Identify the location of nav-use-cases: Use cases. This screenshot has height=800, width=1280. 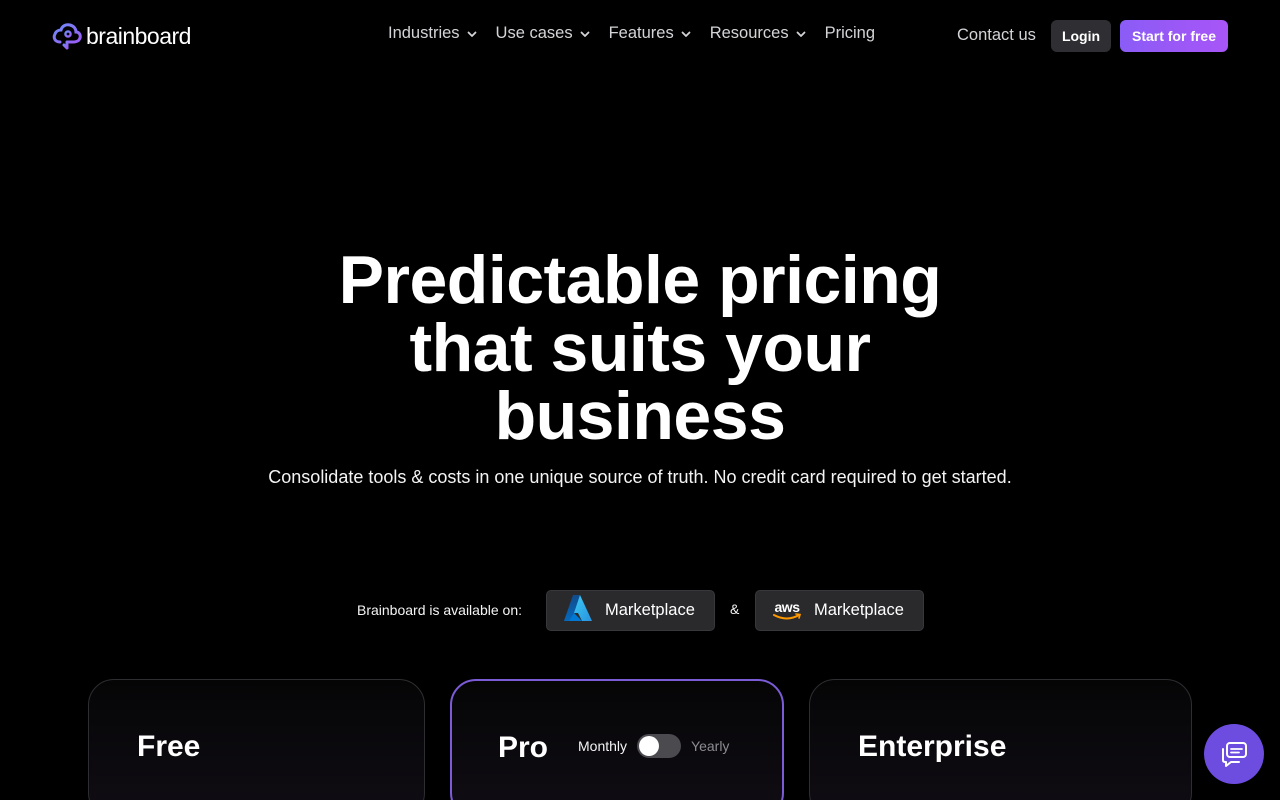
(543, 33).